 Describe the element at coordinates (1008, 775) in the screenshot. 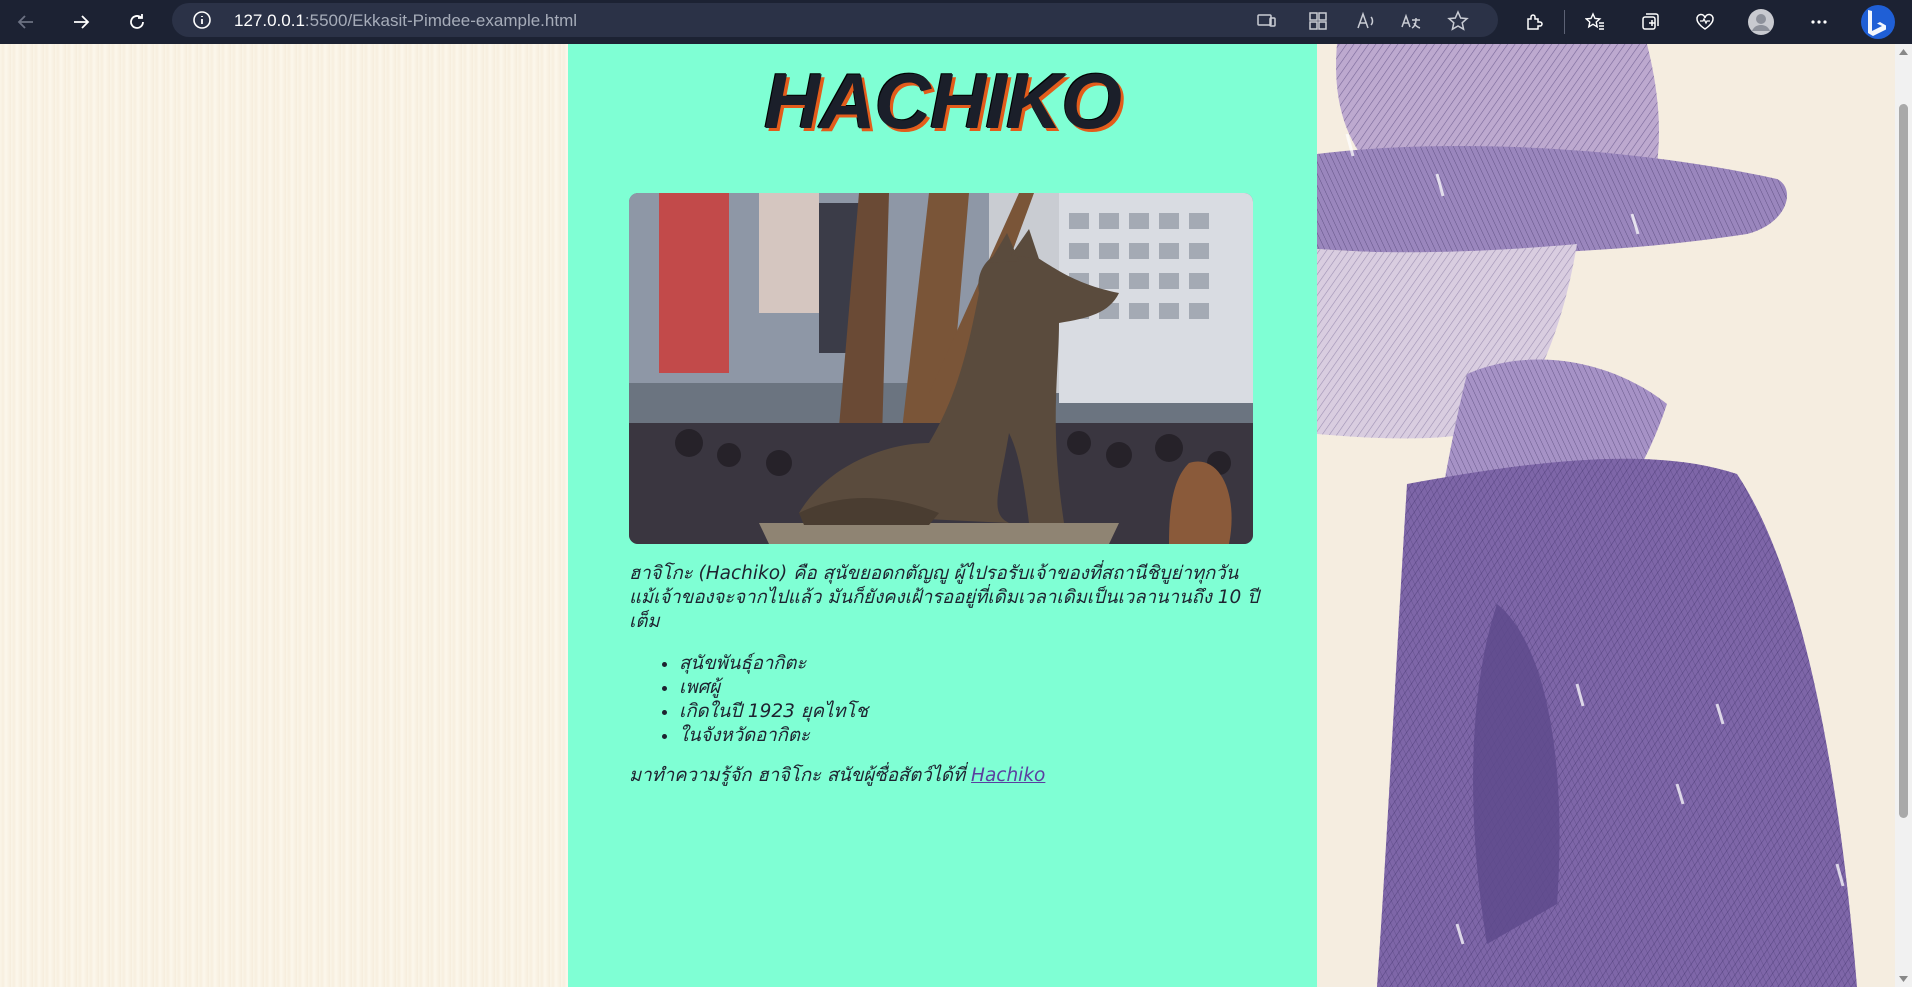

I see `hachiko-link: Hachiko` at that location.